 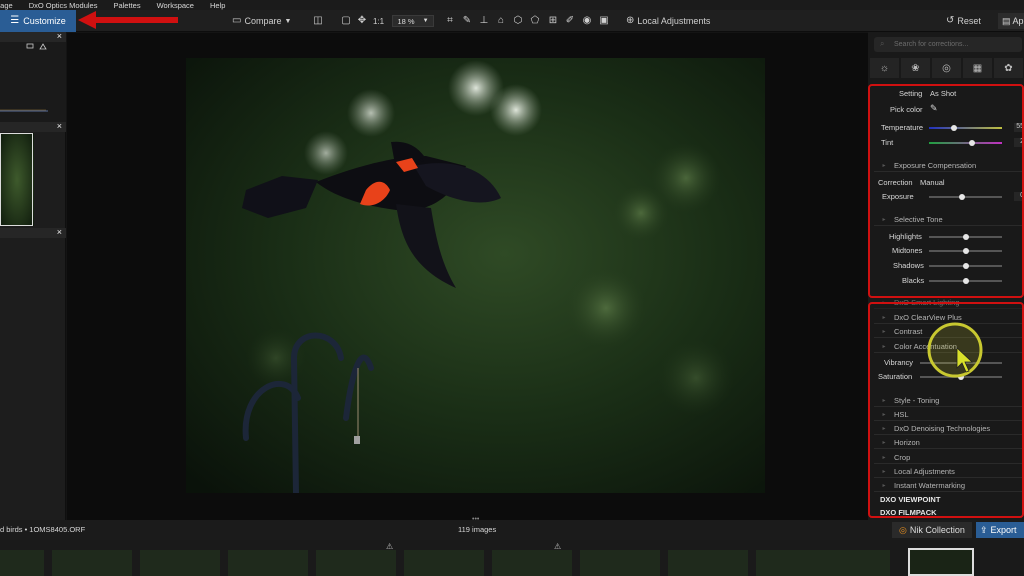 What do you see at coordinates (937, 530) in the screenshot?
I see `nik-label: Nik Collection` at bounding box center [937, 530].